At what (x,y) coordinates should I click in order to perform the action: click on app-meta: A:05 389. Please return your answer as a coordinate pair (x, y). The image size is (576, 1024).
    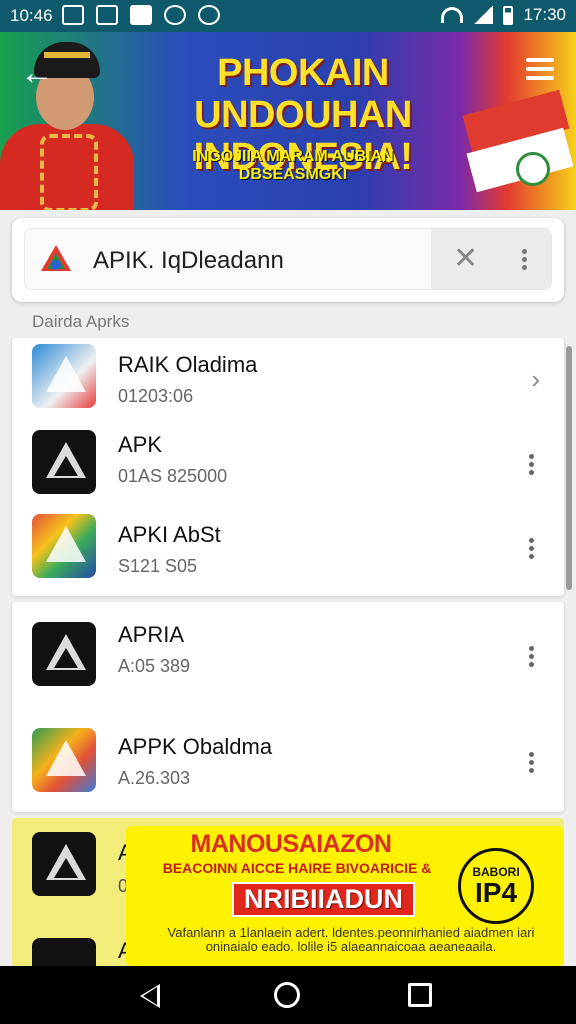
    Looking at the image, I should click on (154, 666).